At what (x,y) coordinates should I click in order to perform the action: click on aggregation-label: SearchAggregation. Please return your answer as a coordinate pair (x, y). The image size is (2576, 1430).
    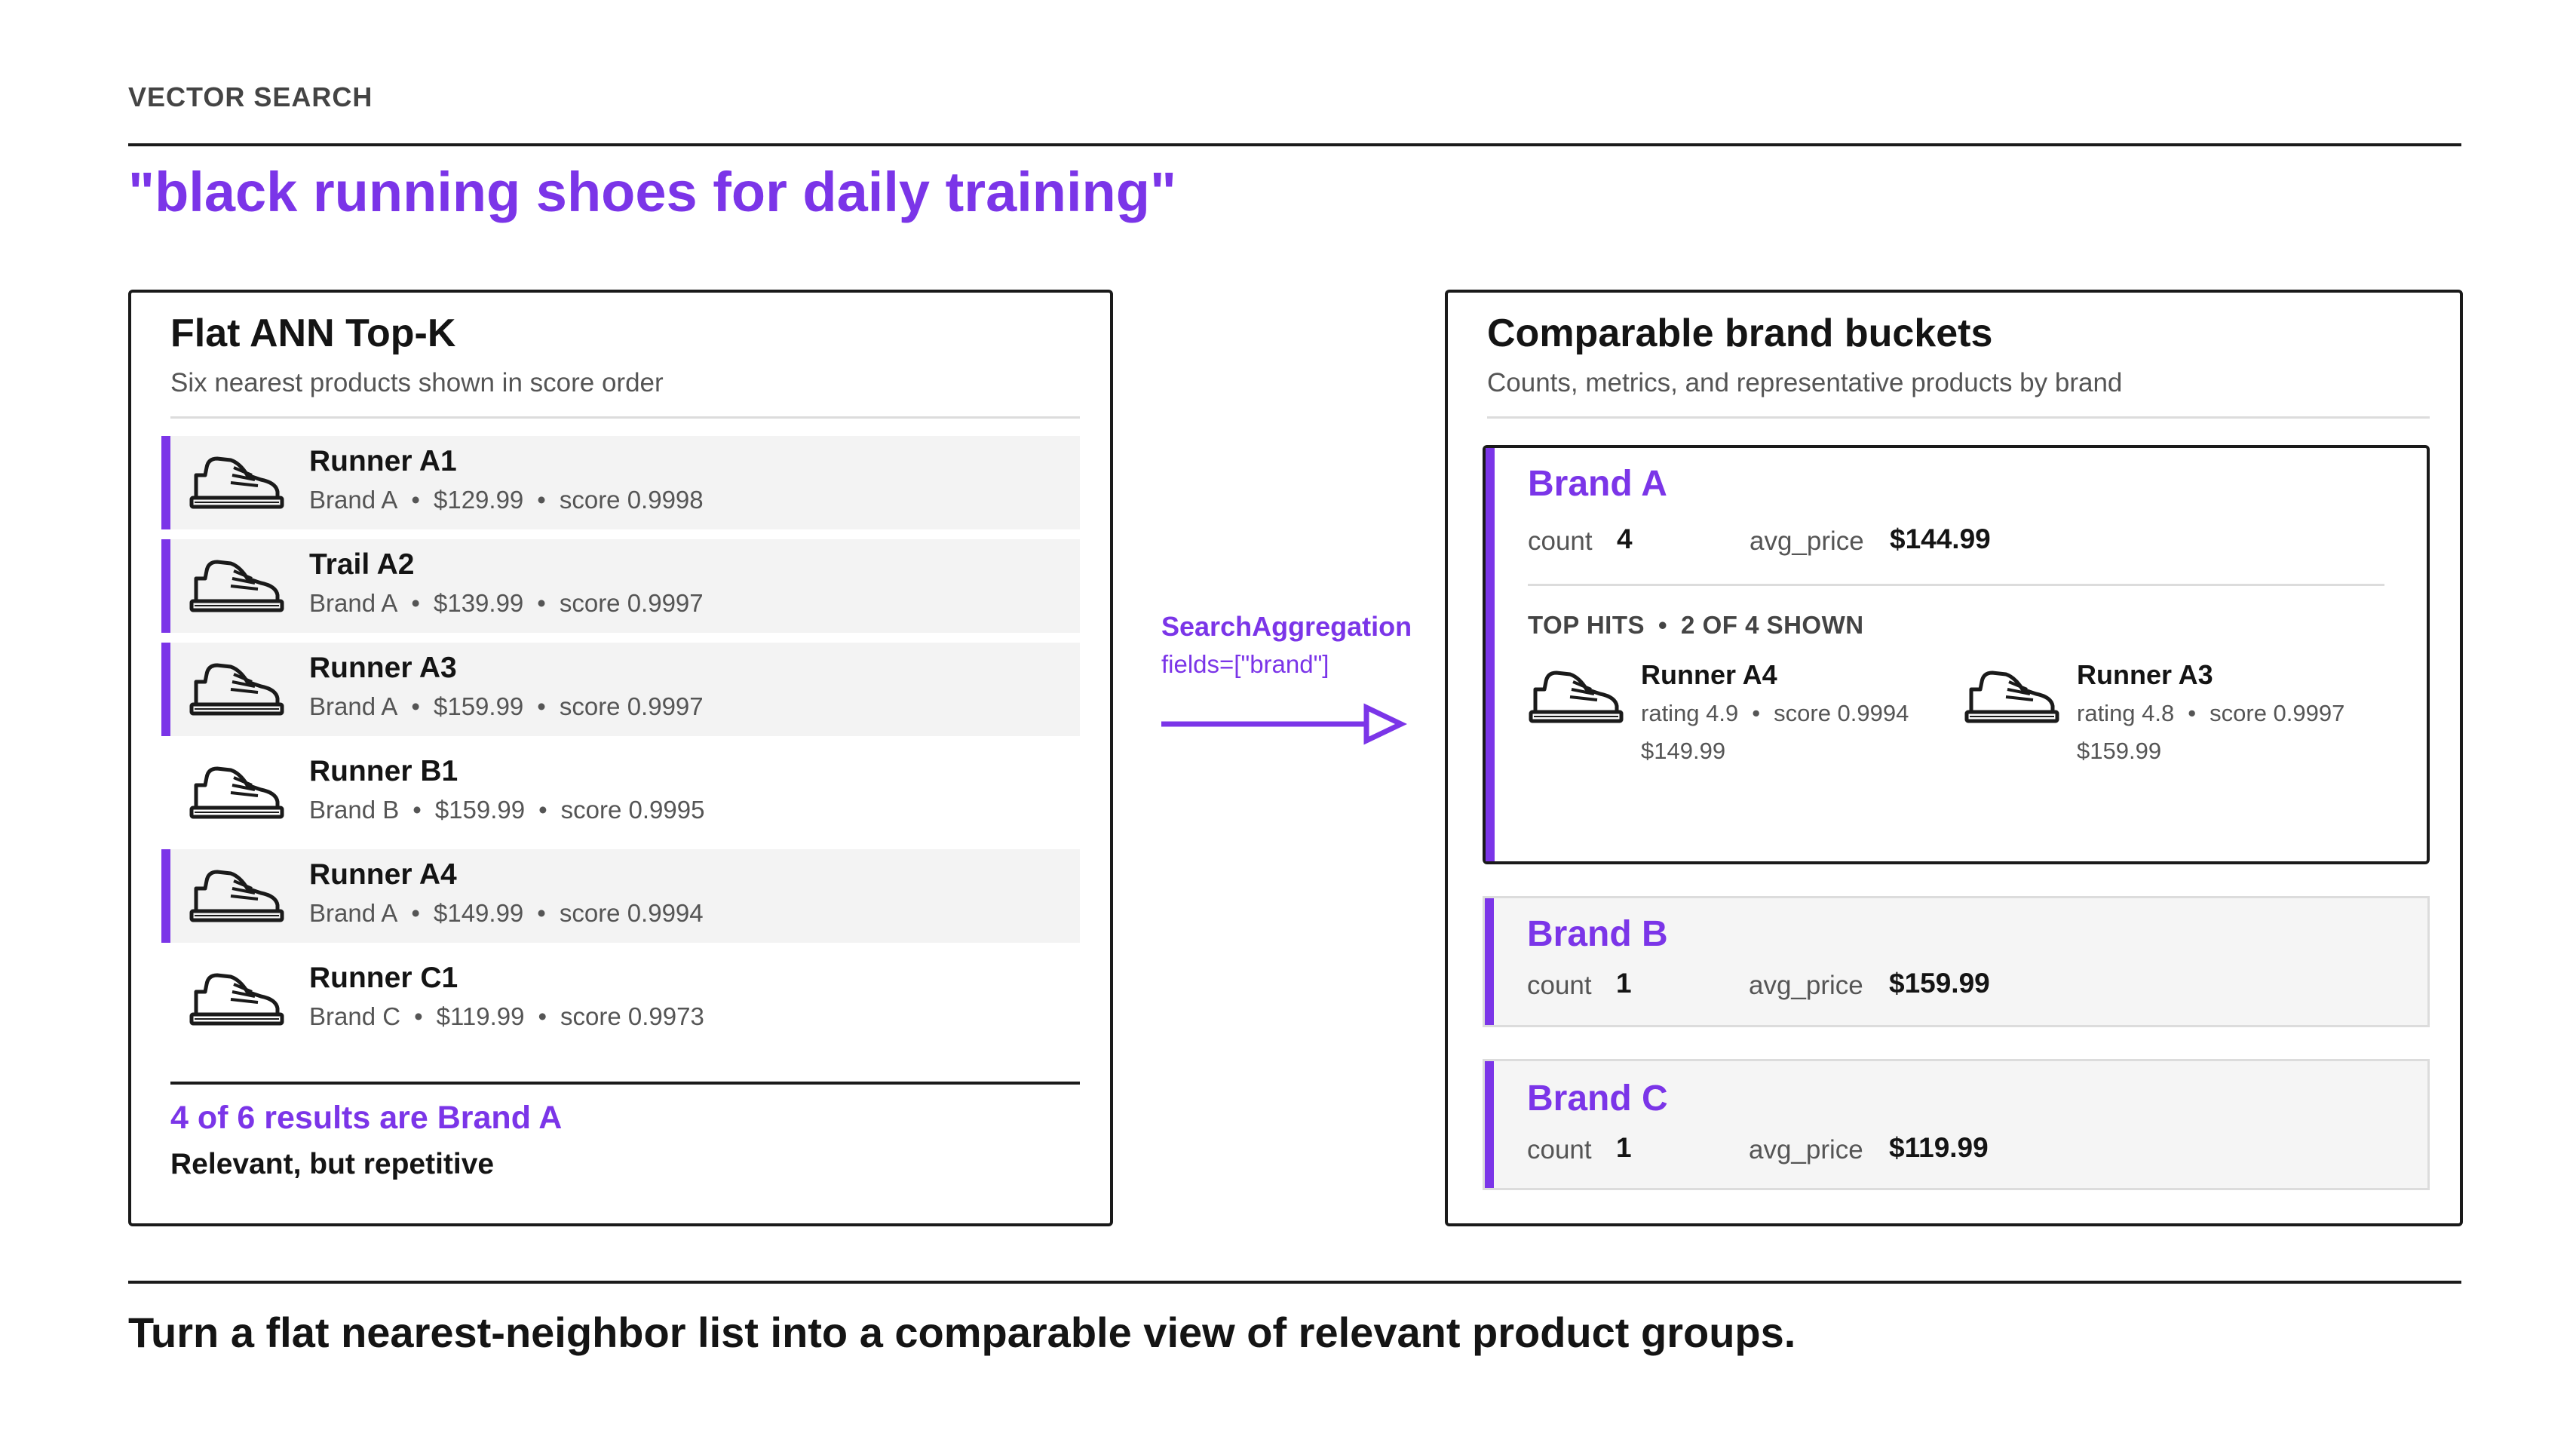
    Looking at the image, I should click on (1286, 626).